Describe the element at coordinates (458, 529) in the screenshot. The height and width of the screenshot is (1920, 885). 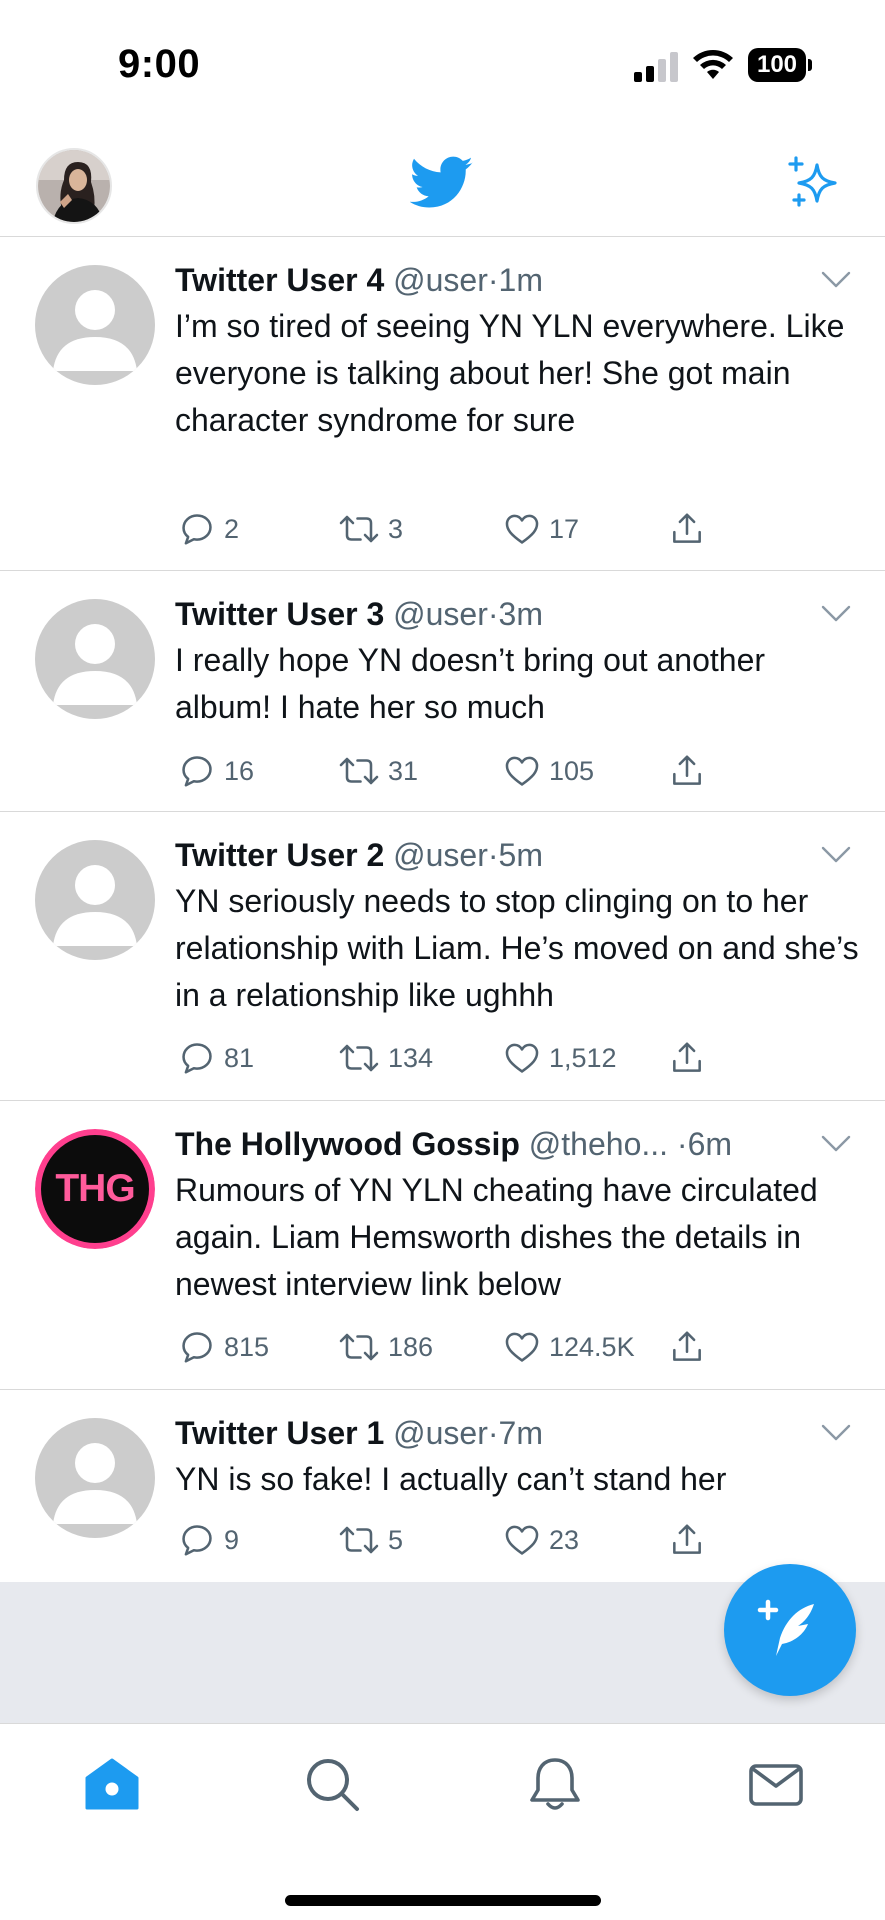
I see `tweet-actions: 2 3 17` at that location.